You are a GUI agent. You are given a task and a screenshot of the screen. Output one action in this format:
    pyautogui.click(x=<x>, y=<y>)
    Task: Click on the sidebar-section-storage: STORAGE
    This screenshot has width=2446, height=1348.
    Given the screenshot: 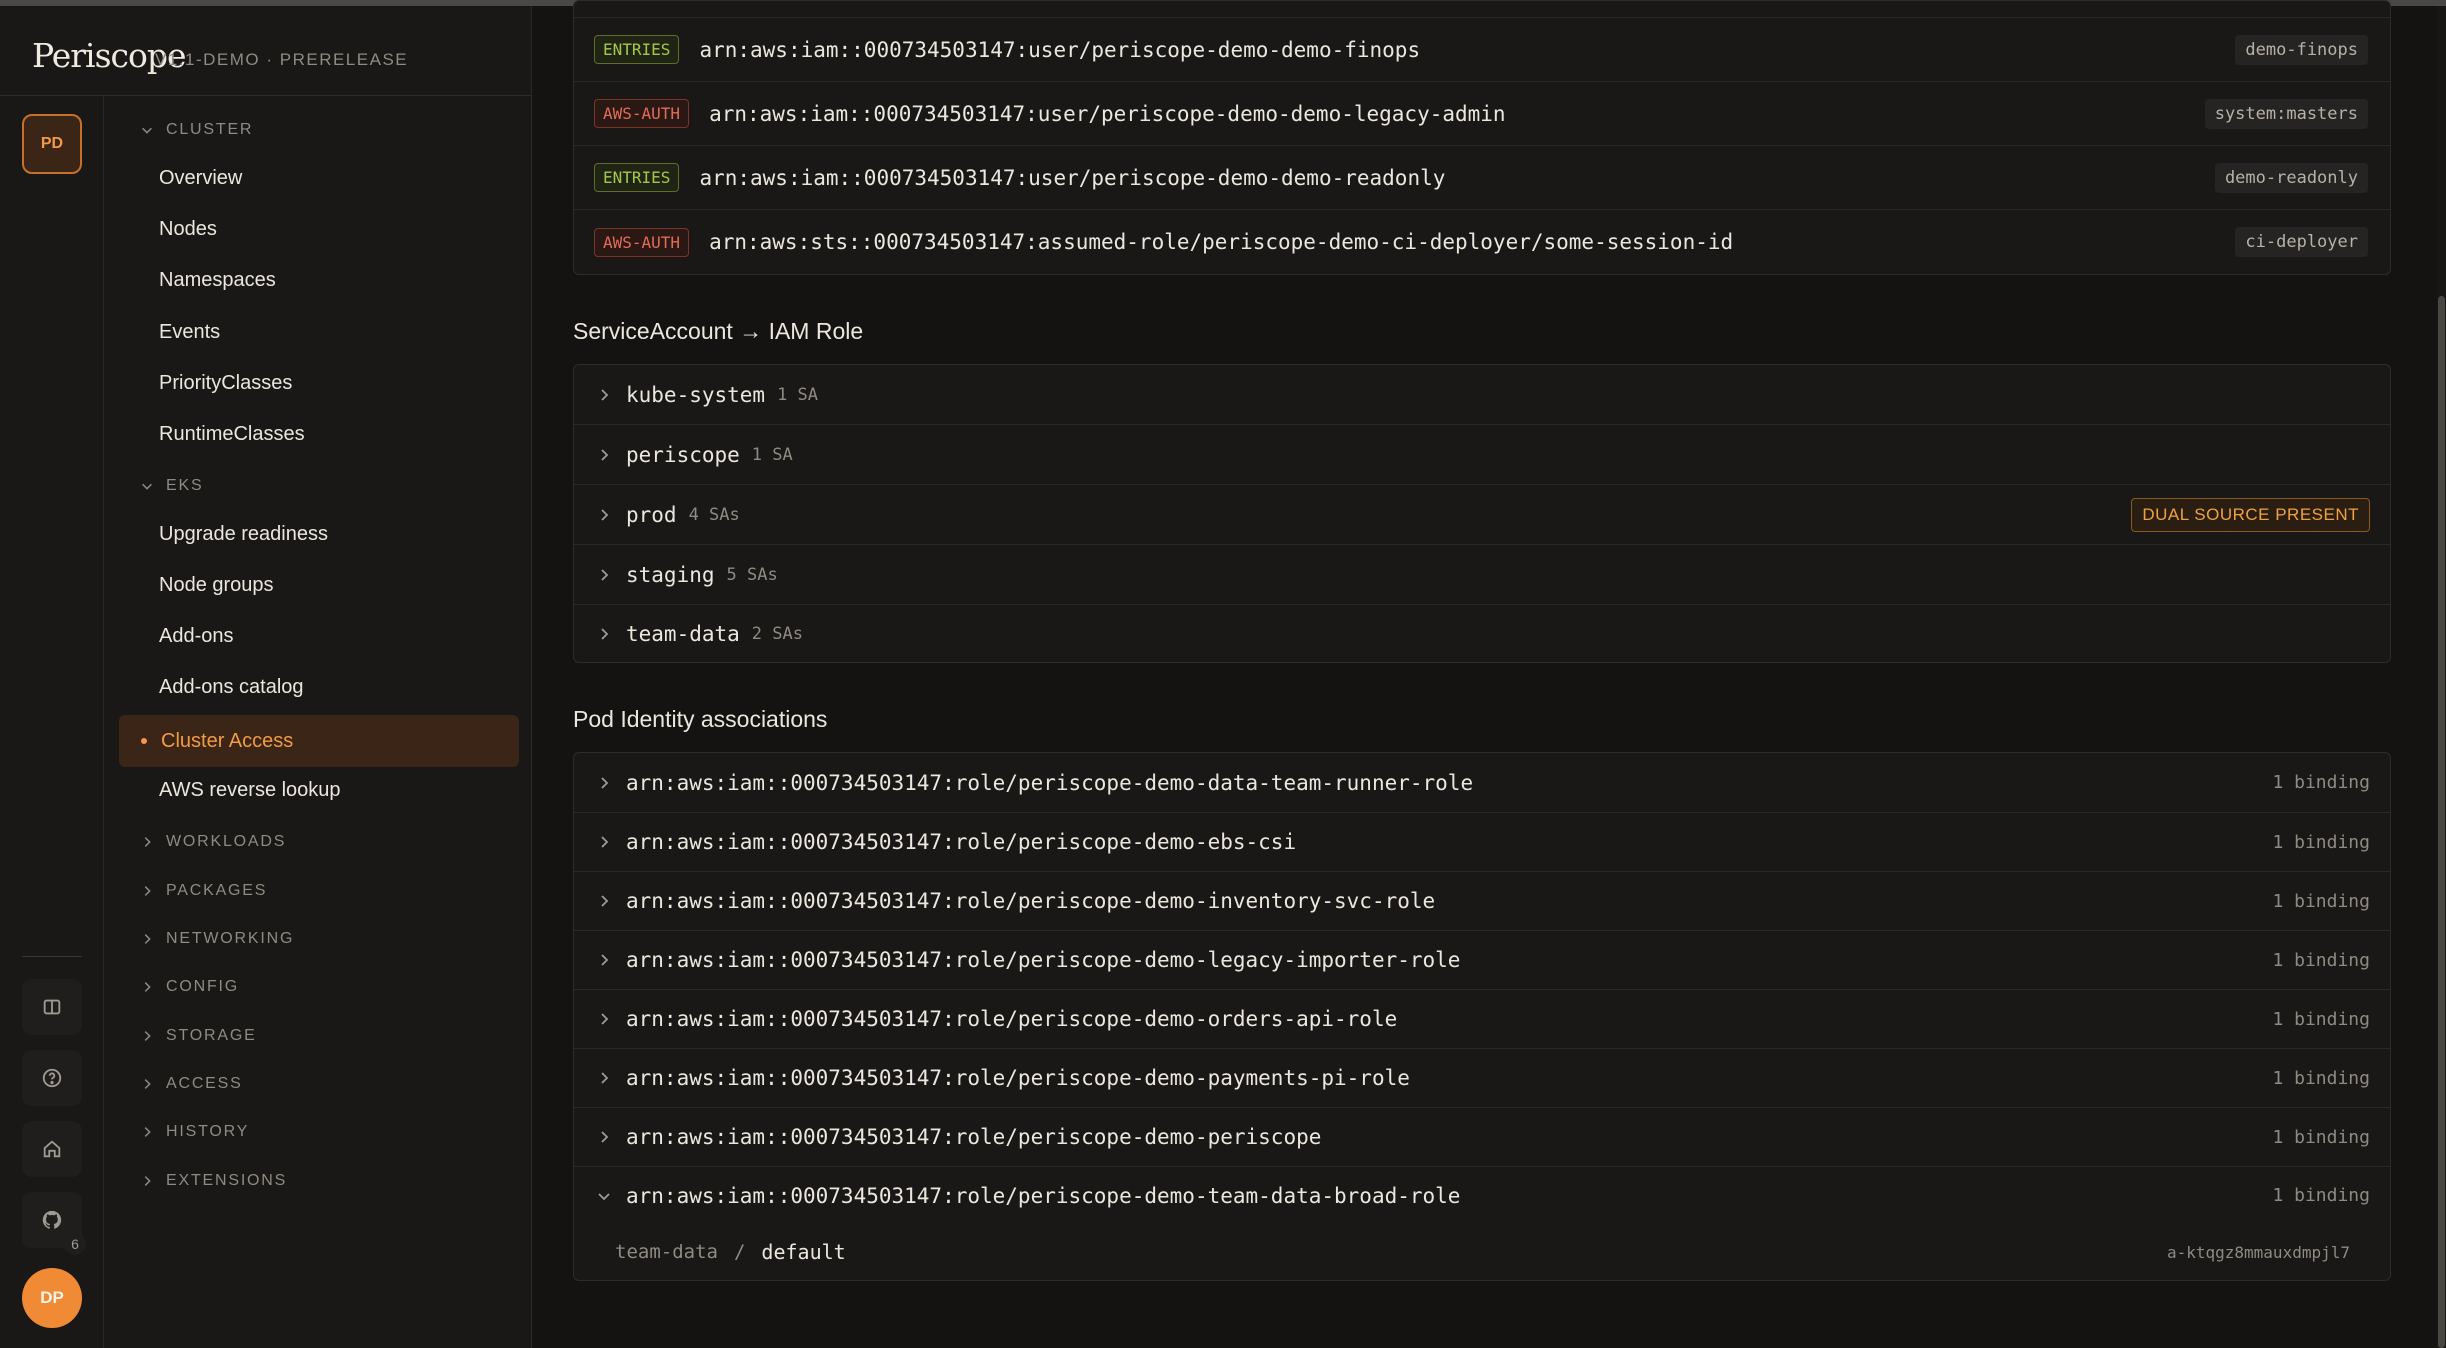 What is the action you would take?
    pyautogui.click(x=198, y=1036)
    